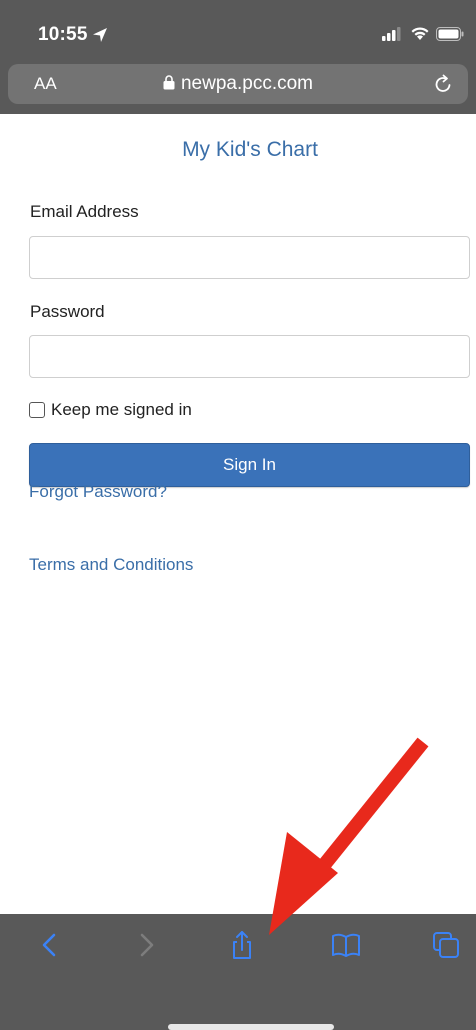  I want to click on url-display: newpa.pcc.com, so click(238, 84).